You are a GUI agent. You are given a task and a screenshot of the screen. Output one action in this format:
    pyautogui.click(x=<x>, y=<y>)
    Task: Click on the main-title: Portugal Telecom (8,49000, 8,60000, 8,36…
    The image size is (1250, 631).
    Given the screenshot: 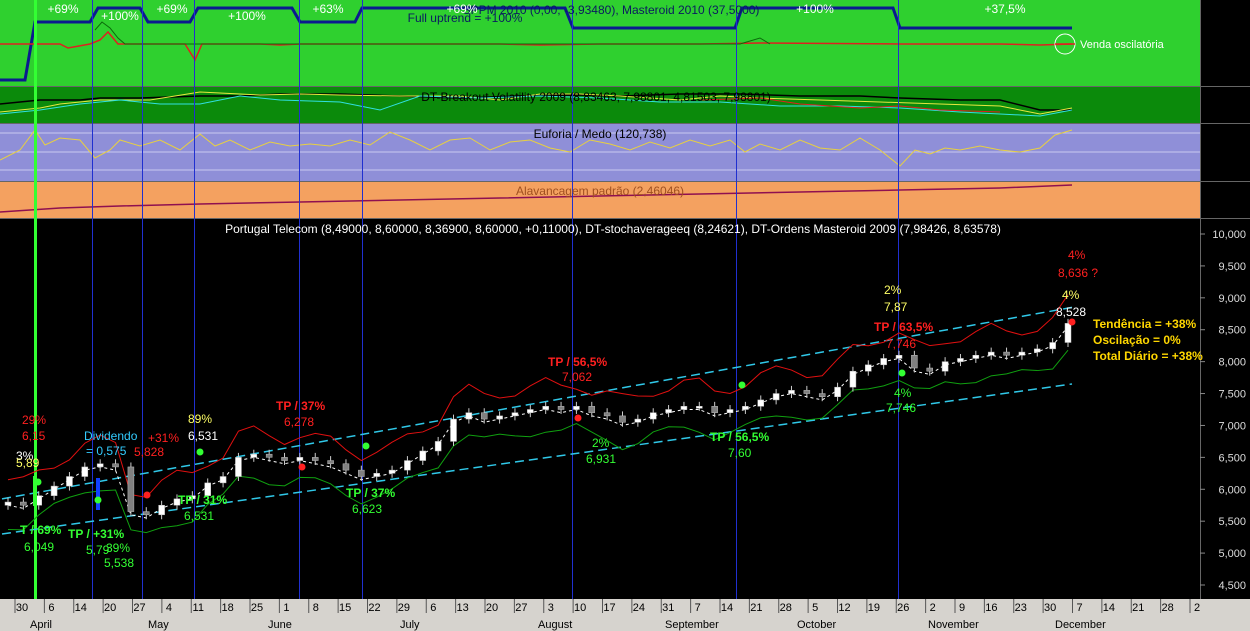 What is the action you would take?
    pyautogui.click(x=613, y=229)
    